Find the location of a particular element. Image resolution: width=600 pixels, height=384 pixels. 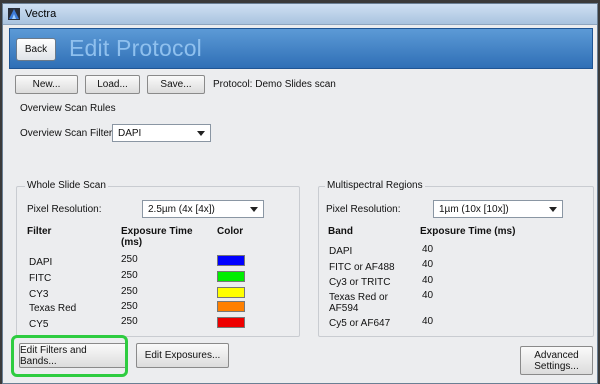

color-swatch-green is located at coordinates (231, 276).